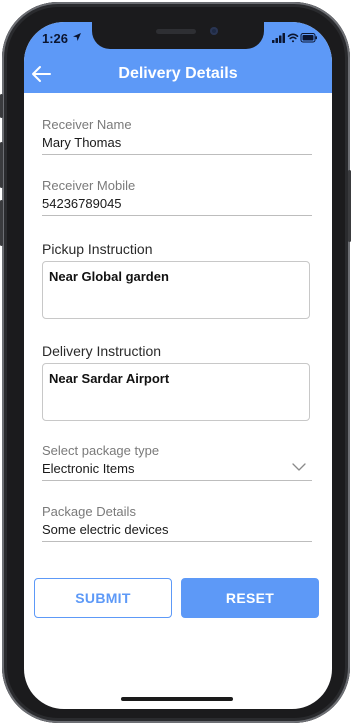 This screenshot has height=727, width=352. Describe the element at coordinates (101, 450) in the screenshot. I see `package-type-label: Select package type` at that location.